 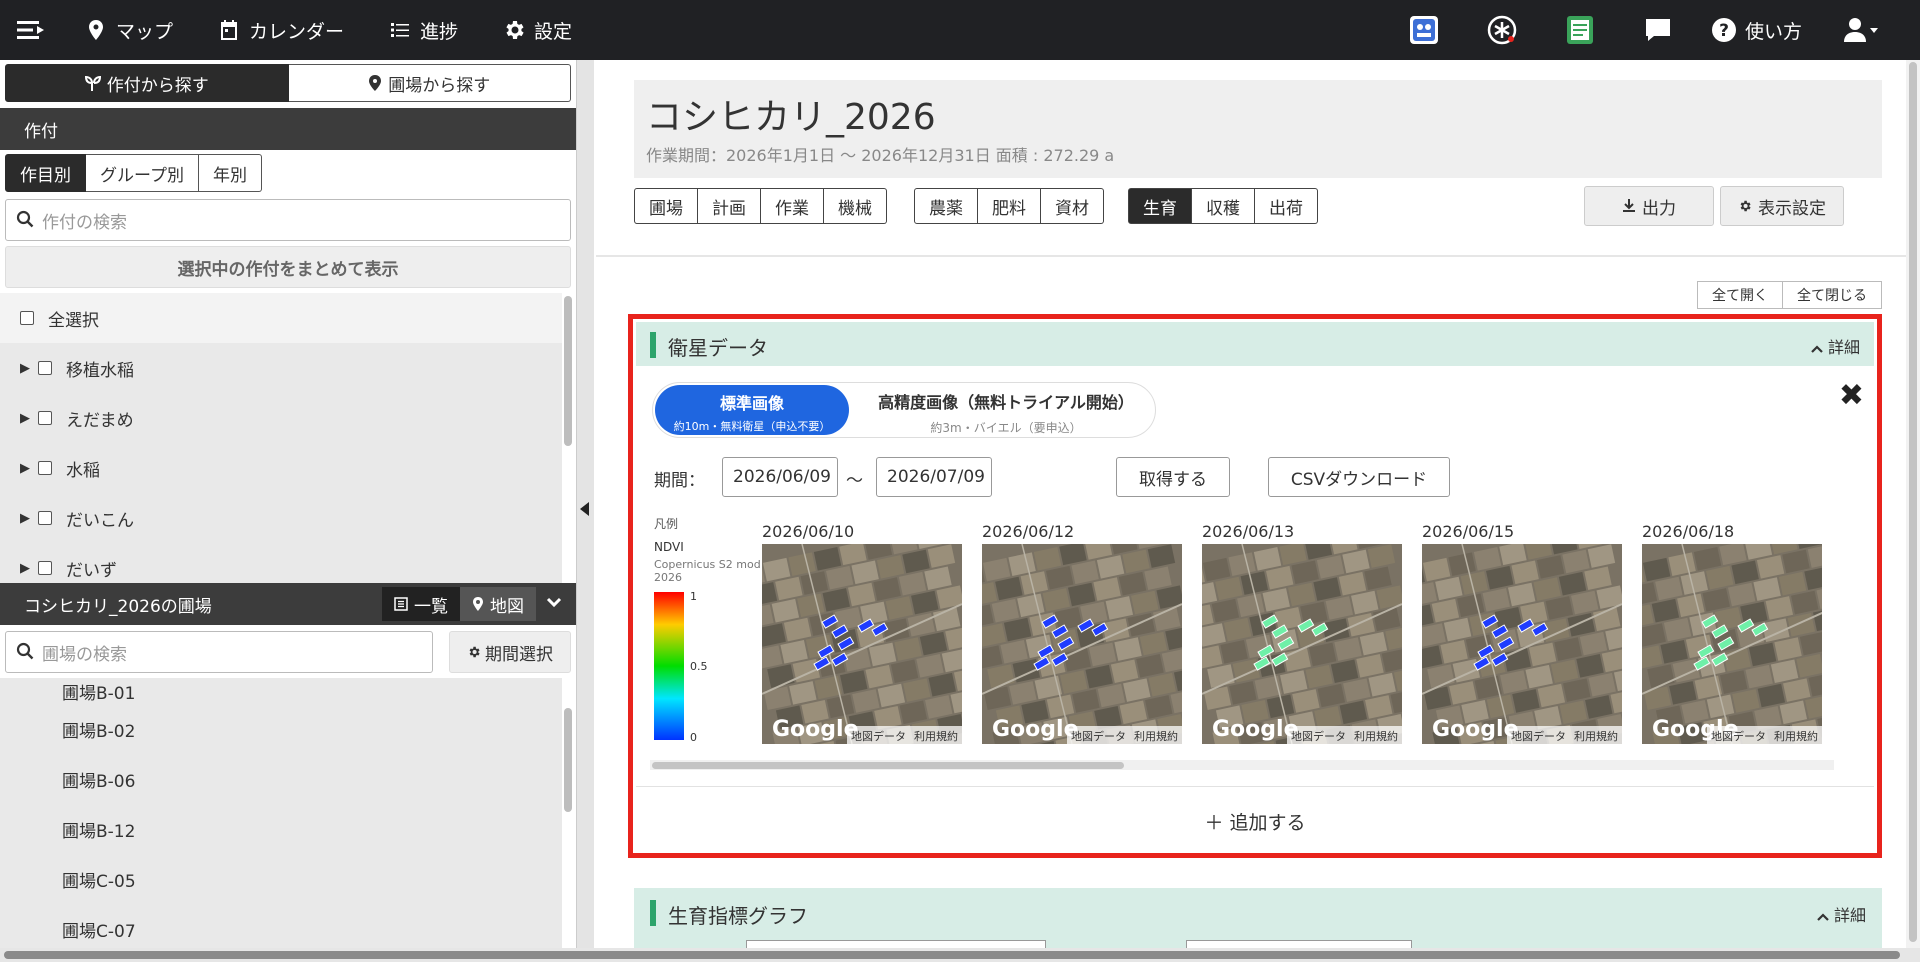 I want to click on page-vertical-scrollbar, so click(x=1913, y=504).